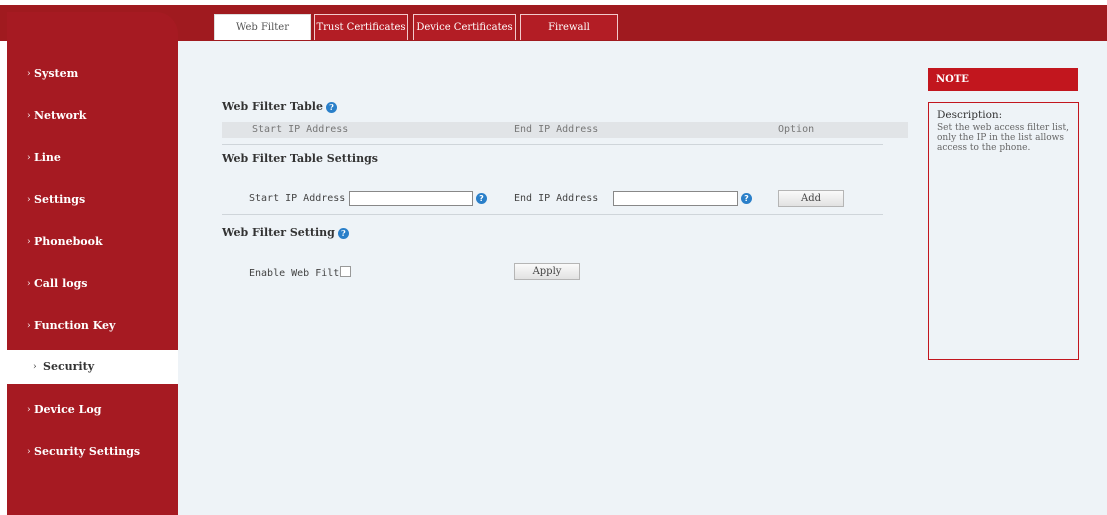 This screenshot has width=1107, height=515. I want to click on sidebar-item-phonebook: › Phonebook, so click(92, 242).